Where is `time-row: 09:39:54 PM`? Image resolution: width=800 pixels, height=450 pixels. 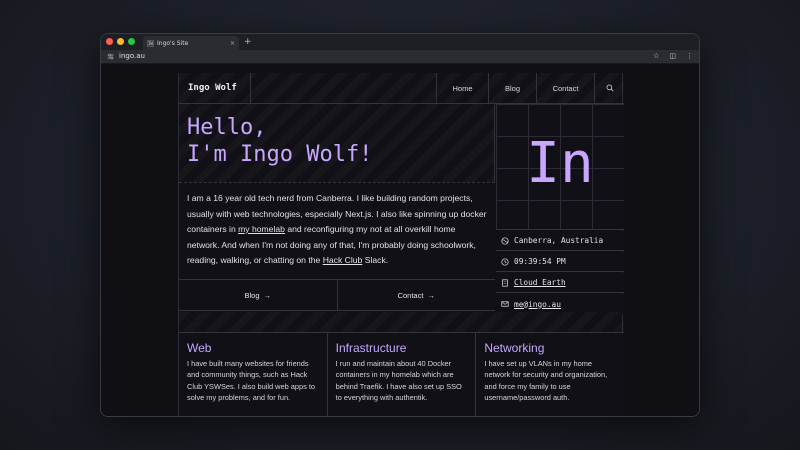 time-row: 09:39:54 PM is located at coordinates (560, 262).